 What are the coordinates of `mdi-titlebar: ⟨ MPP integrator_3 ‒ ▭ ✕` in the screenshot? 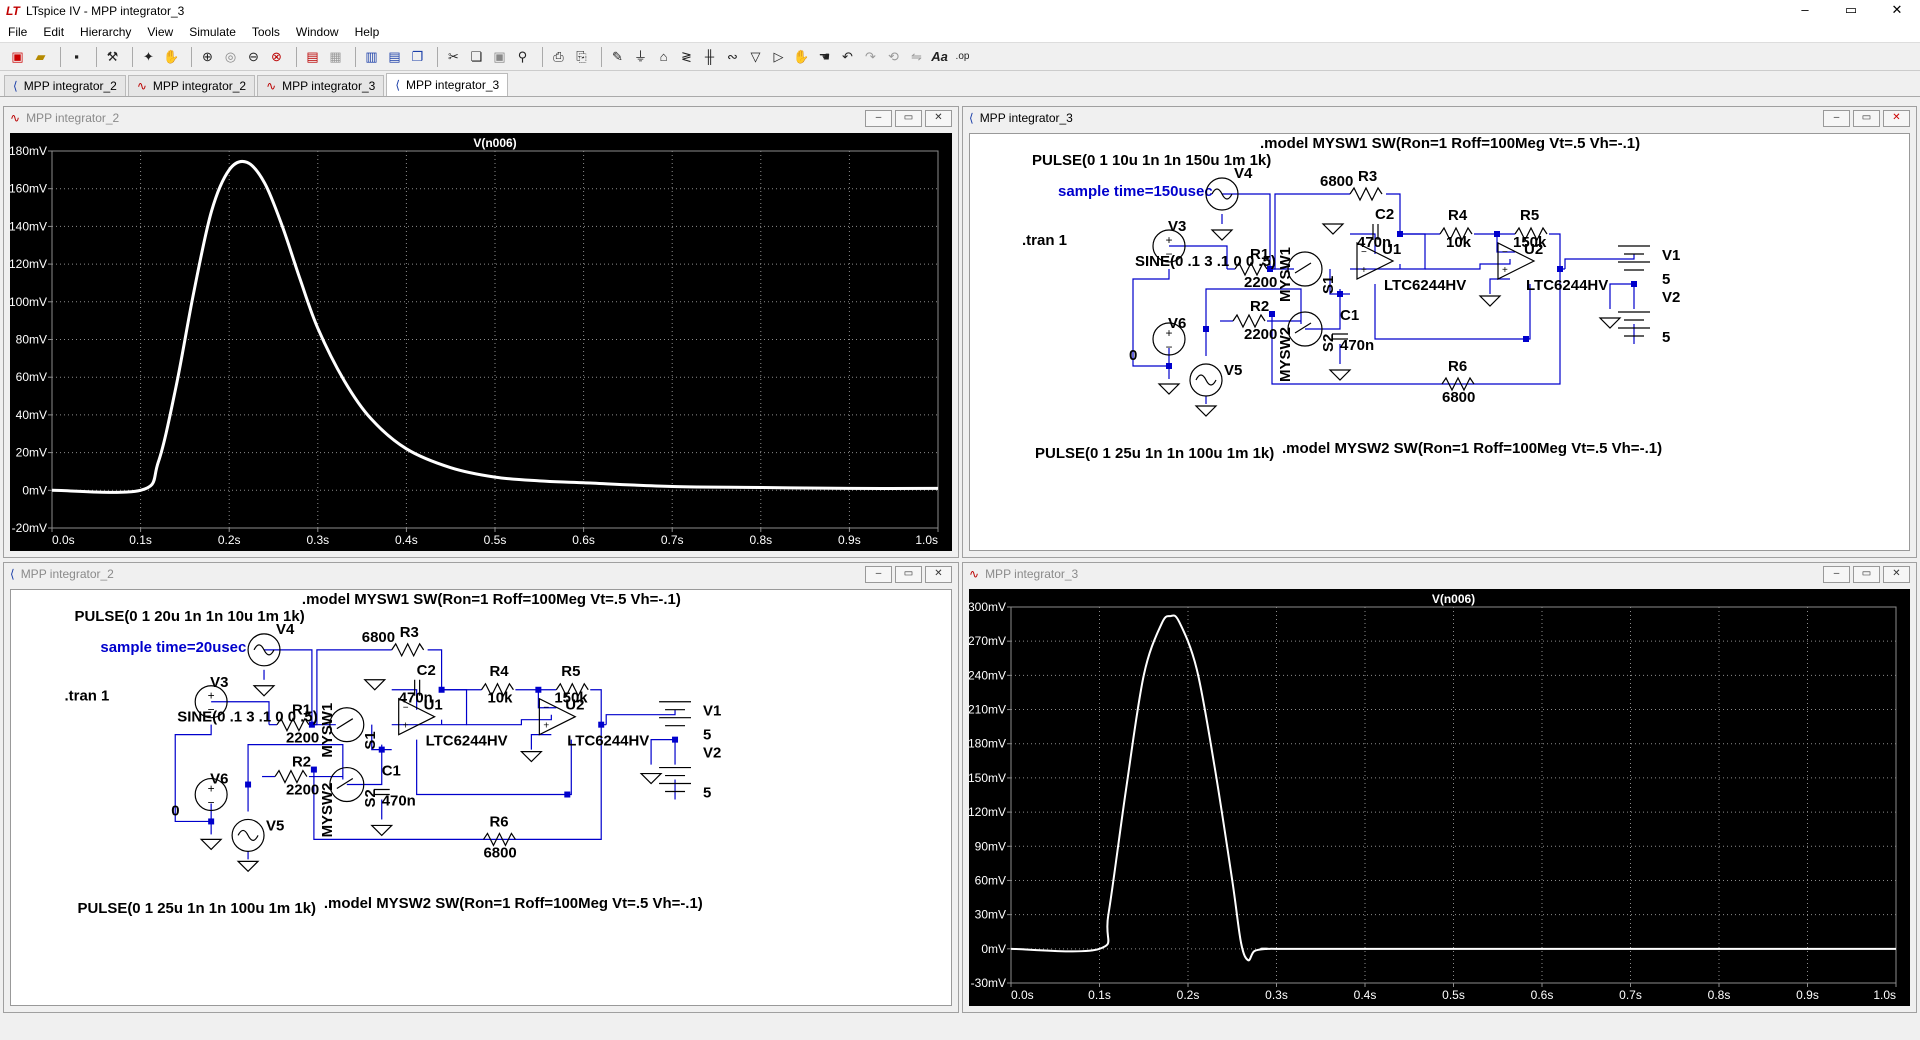 It's located at (1439, 118).